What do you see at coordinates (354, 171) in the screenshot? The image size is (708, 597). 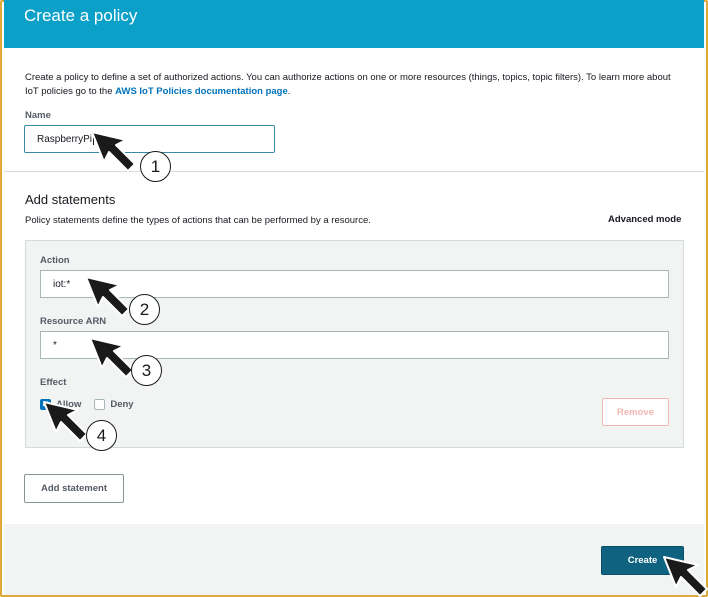 I see `section-divider` at bounding box center [354, 171].